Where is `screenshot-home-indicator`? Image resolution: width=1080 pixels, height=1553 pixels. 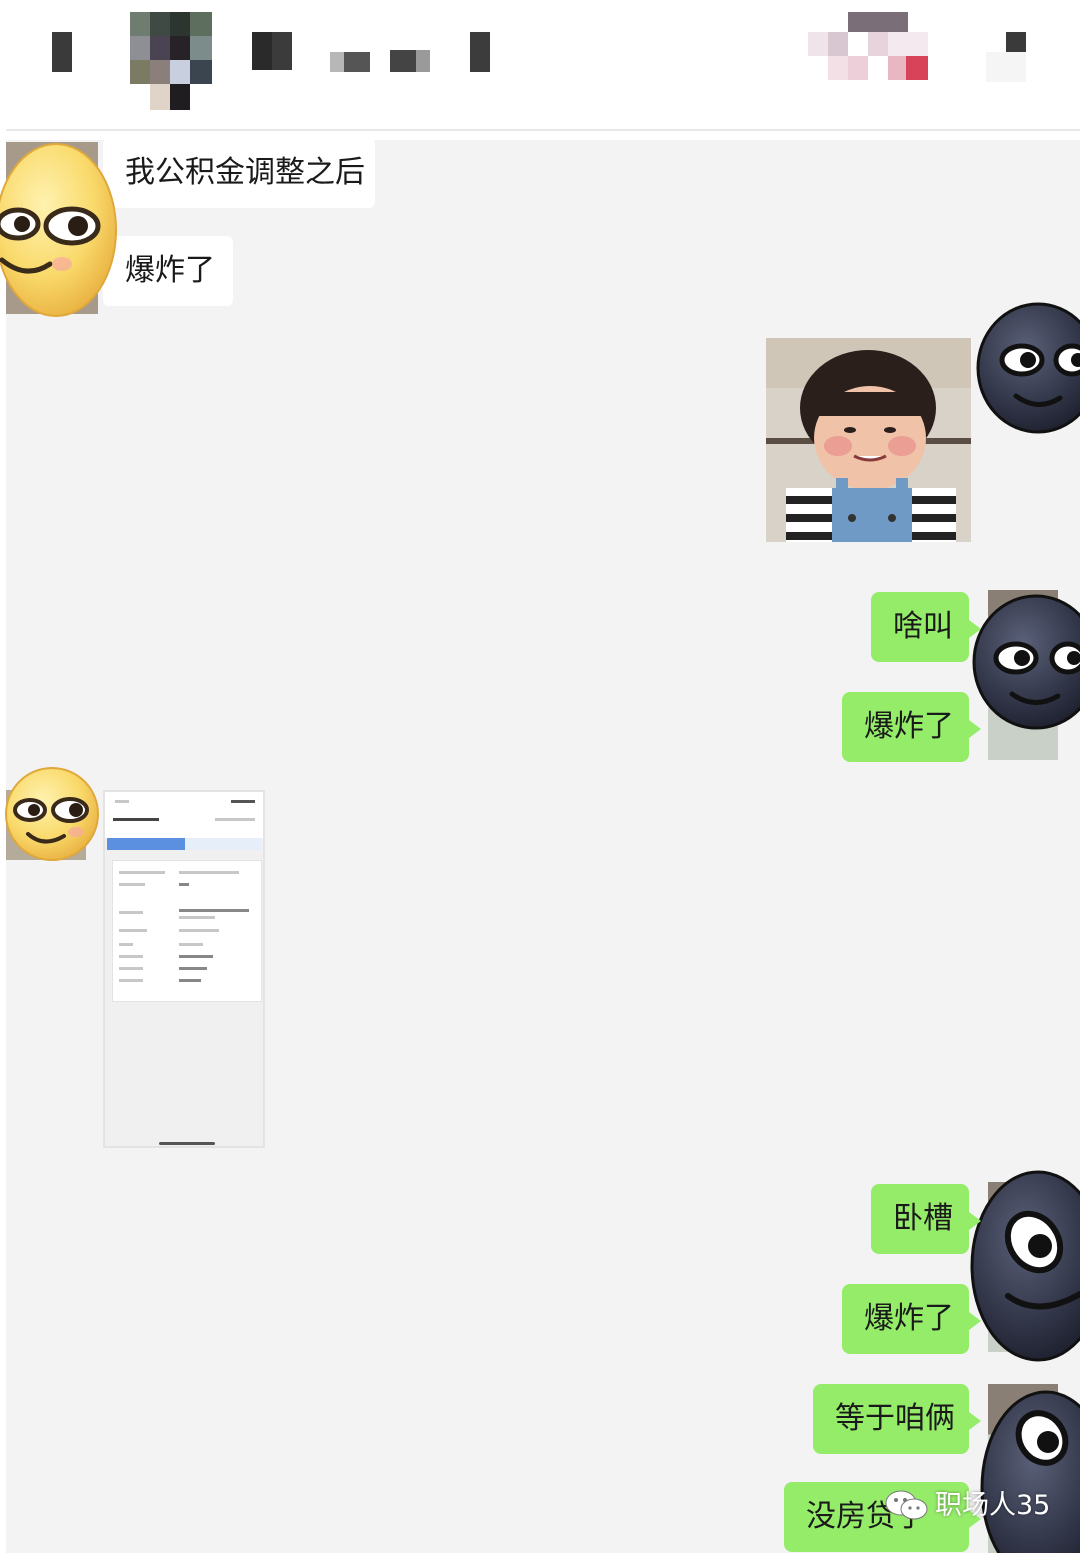 screenshot-home-indicator is located at coordinates (187, 1143).